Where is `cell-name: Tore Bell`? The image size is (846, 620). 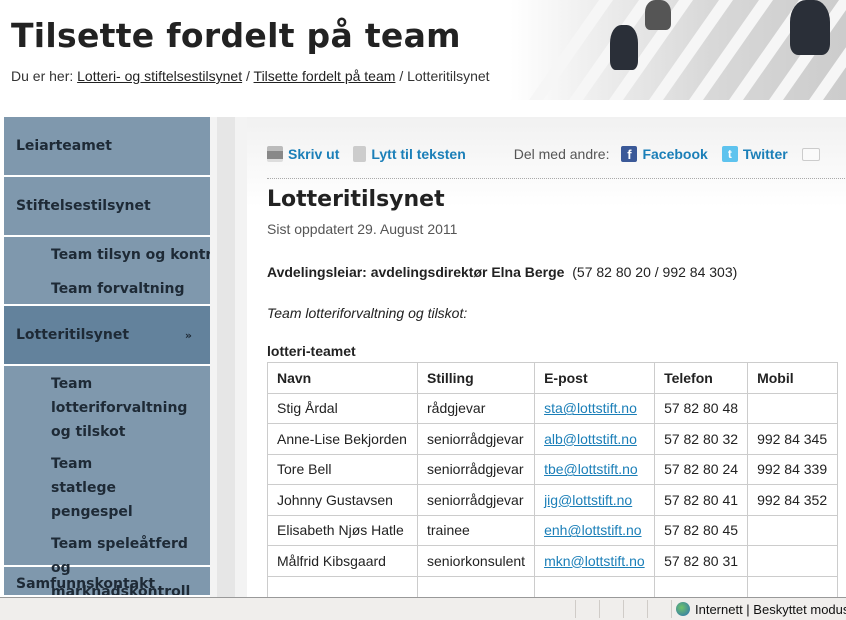
cell-name: Tore Bell is located at coordinates (342, 469).